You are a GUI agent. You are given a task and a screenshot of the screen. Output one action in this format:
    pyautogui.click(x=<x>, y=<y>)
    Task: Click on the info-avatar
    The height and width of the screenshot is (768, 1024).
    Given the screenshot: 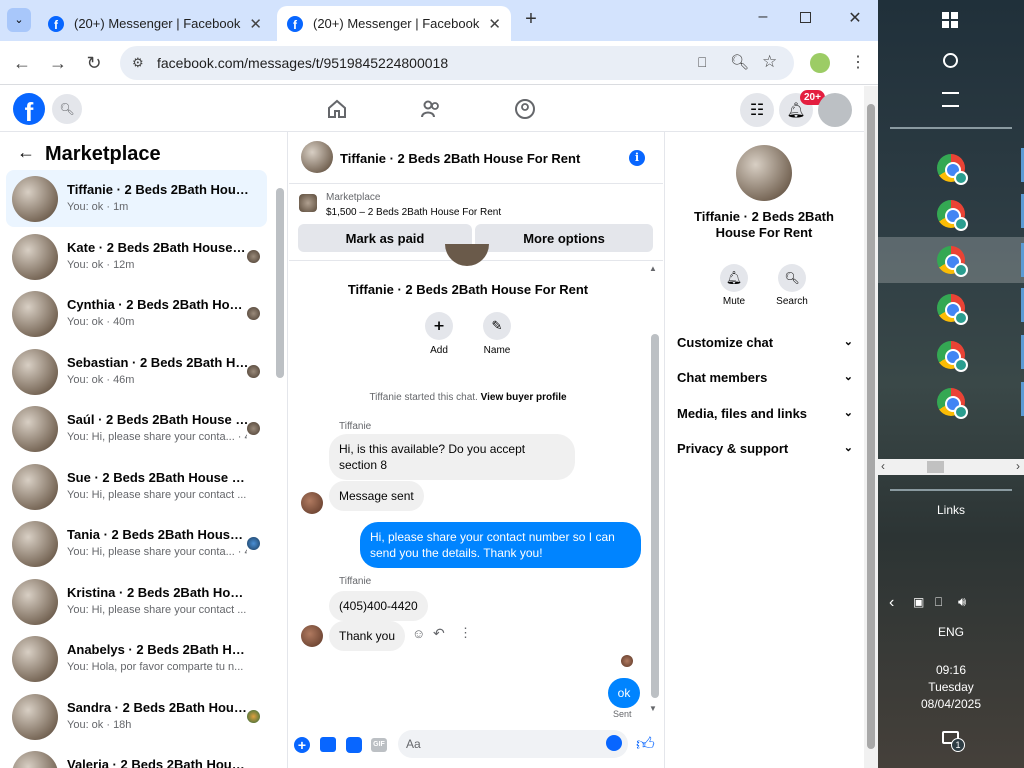 What is the action you would take?
    pyautogui.click(x=764, y=173)
    